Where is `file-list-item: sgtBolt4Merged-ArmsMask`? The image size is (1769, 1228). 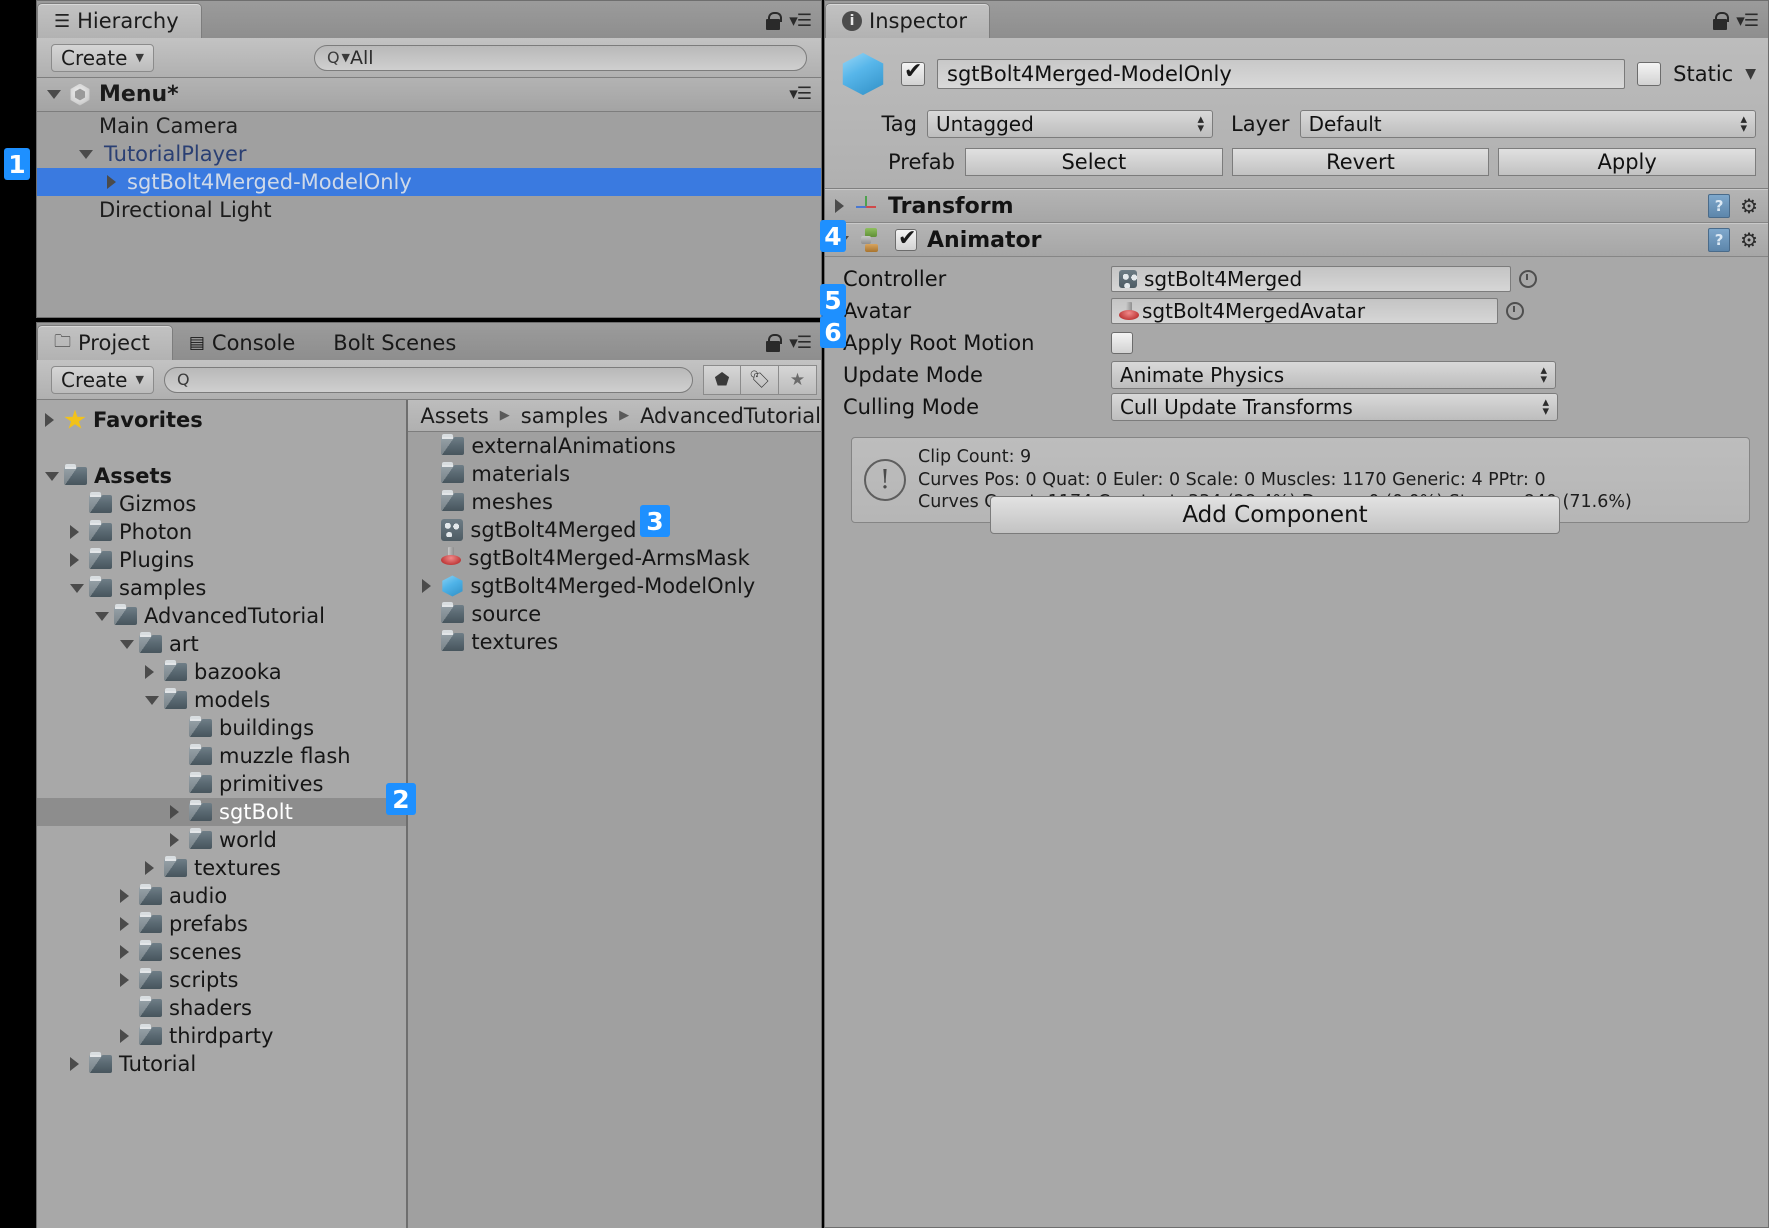 file-list-item: sgtBolt4Merged-ArmsMask is located at coordinates (614, 558).